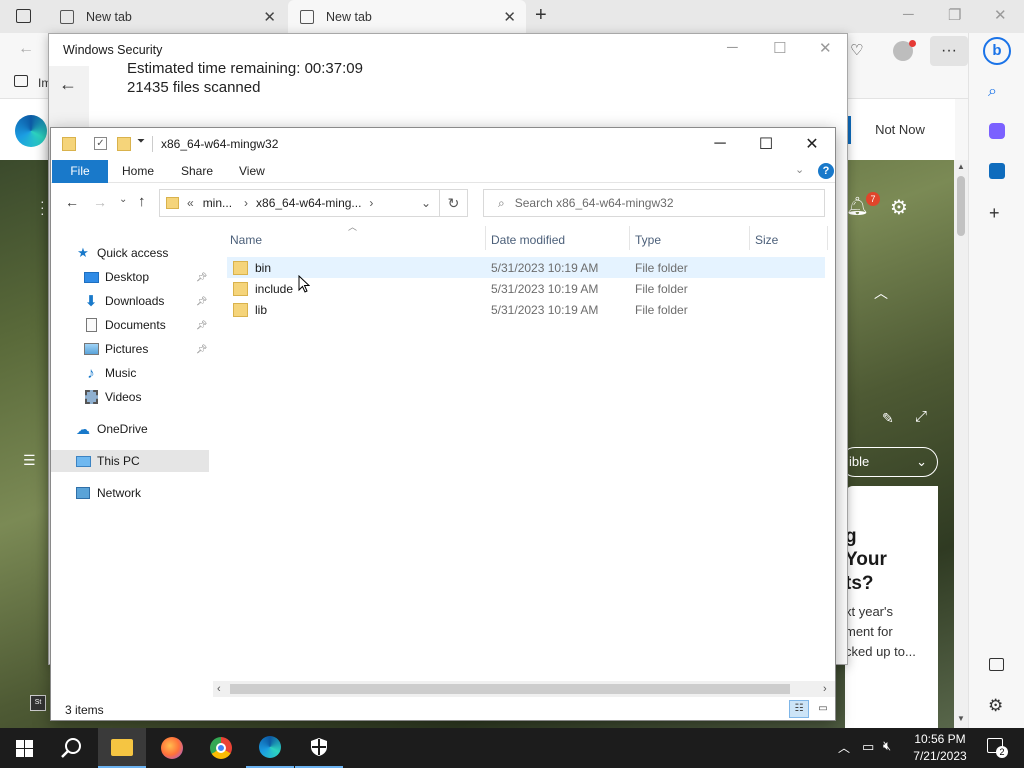 The image size is (1024, 768). I want to click on nav-item-network: Network, so click(130, 493).